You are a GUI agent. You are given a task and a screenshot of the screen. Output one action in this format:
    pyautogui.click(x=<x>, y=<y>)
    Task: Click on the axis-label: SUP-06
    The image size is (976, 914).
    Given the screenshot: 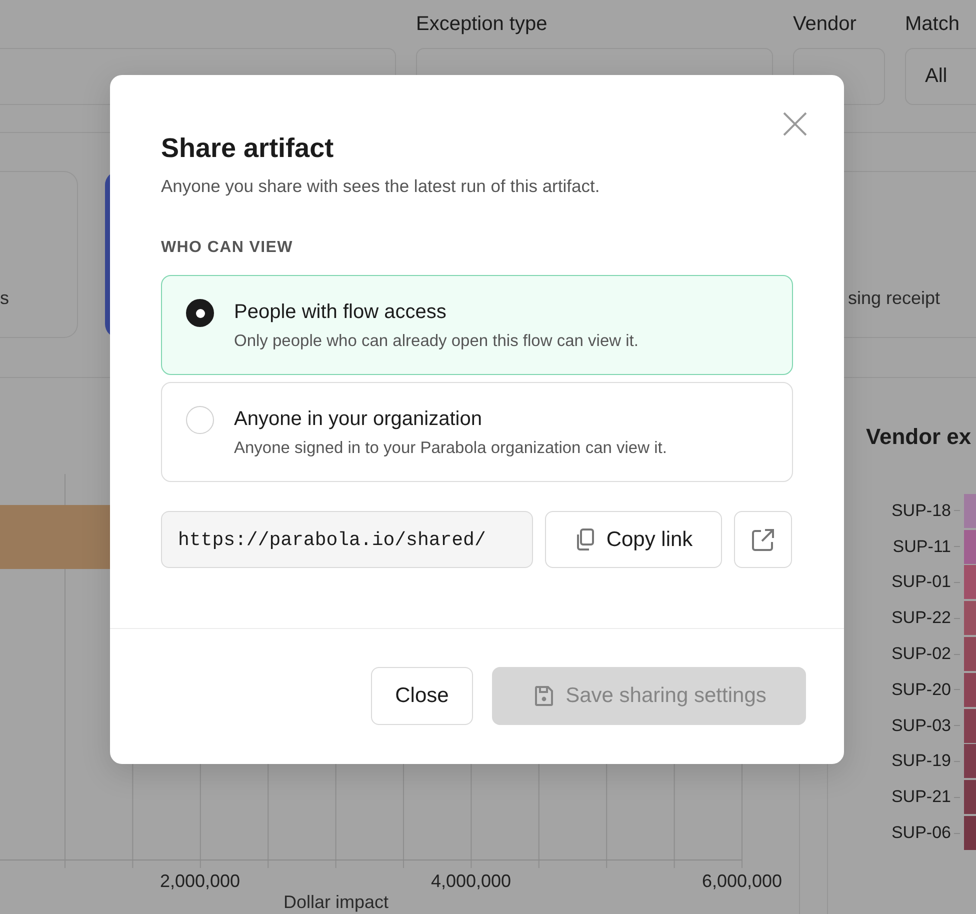 What is the action you would take?
    pyautogui.click(x=921, y=833)
    